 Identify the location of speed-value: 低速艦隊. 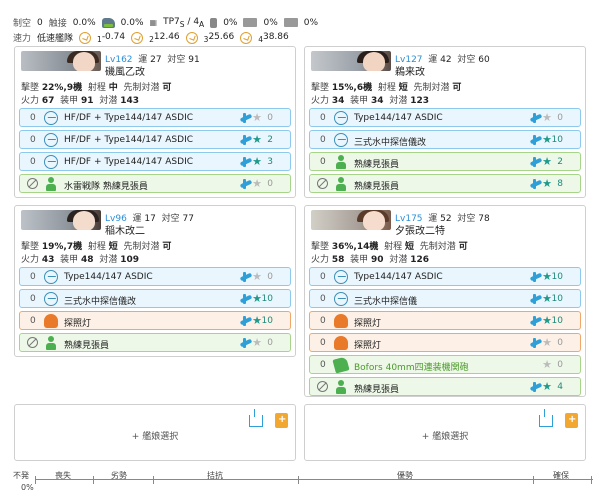
(55, 39).